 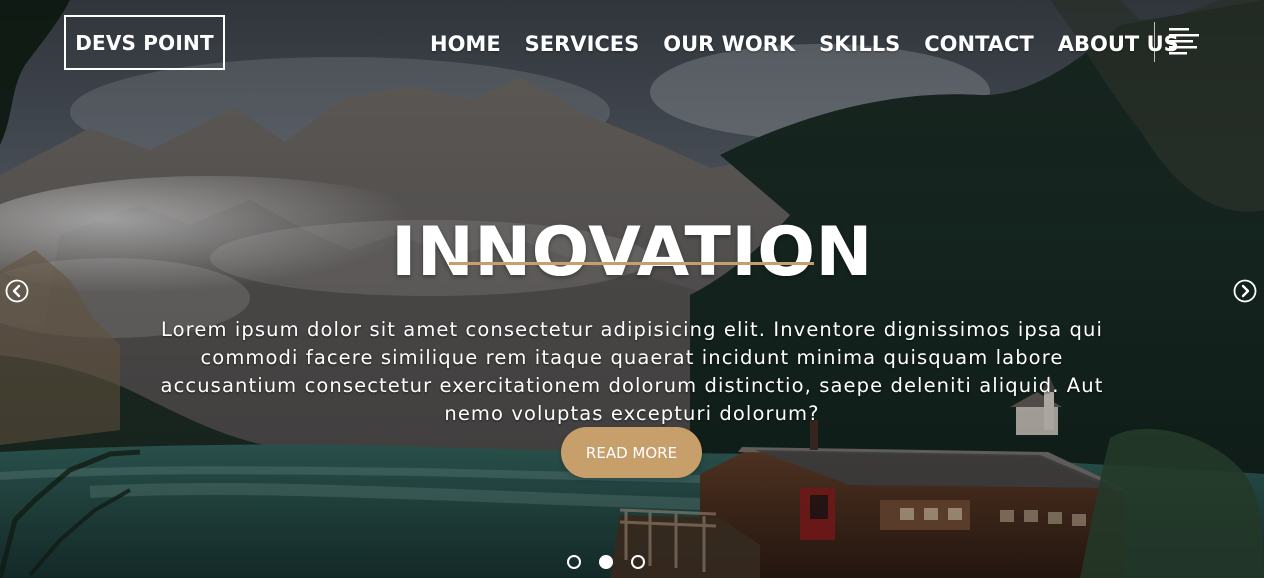 What do you see at coordinates (729, 44) in the screenshot?
I see `nav-item-our-work: OUR WORK` at bounding box center [729, 44].